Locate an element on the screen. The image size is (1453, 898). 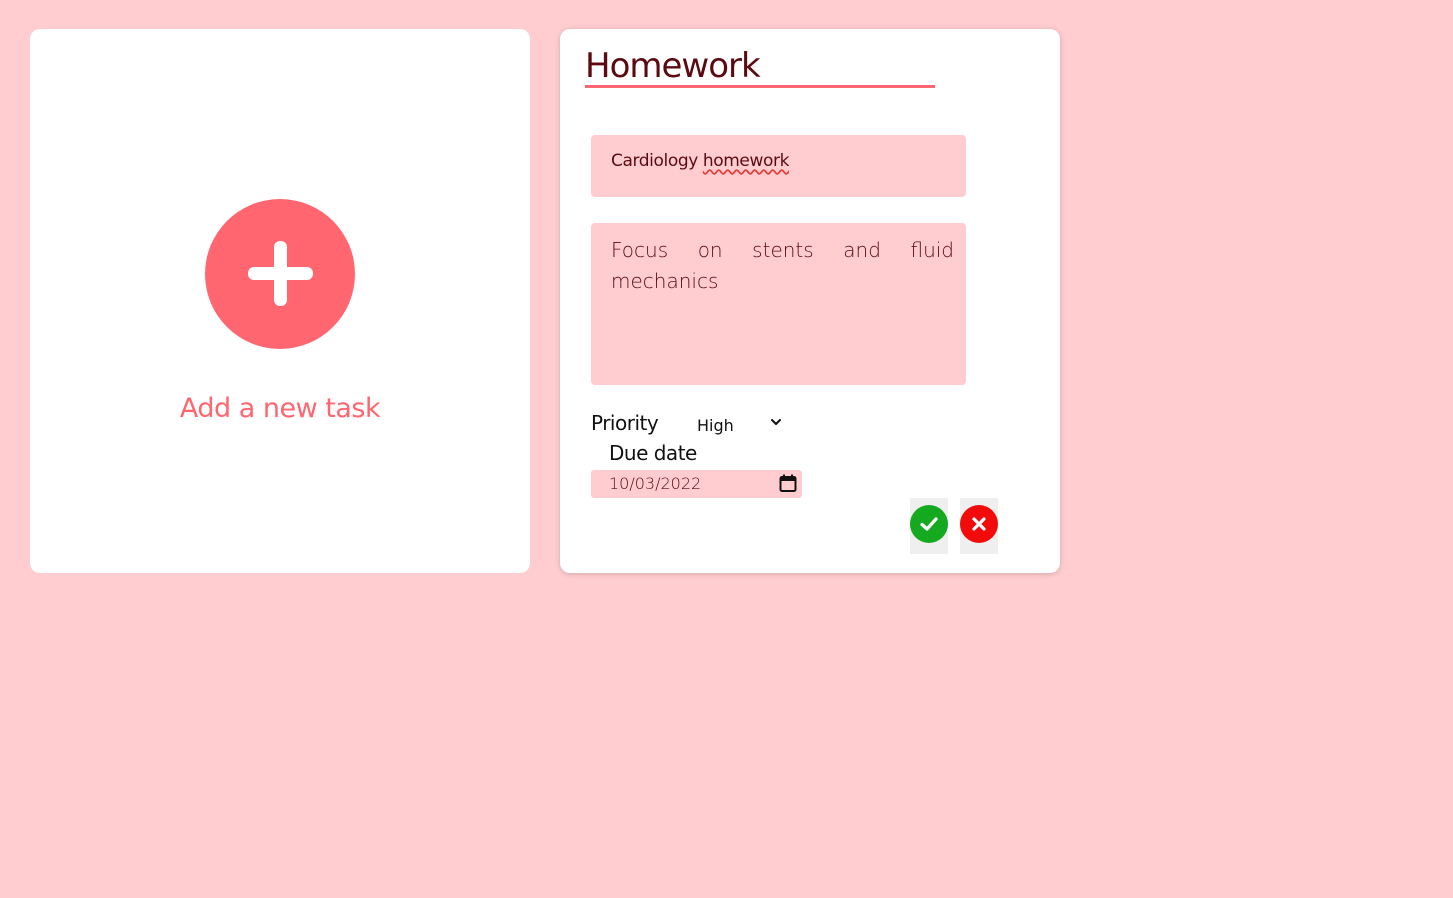
chevron-down-icon is located at coordinates (776, 422).